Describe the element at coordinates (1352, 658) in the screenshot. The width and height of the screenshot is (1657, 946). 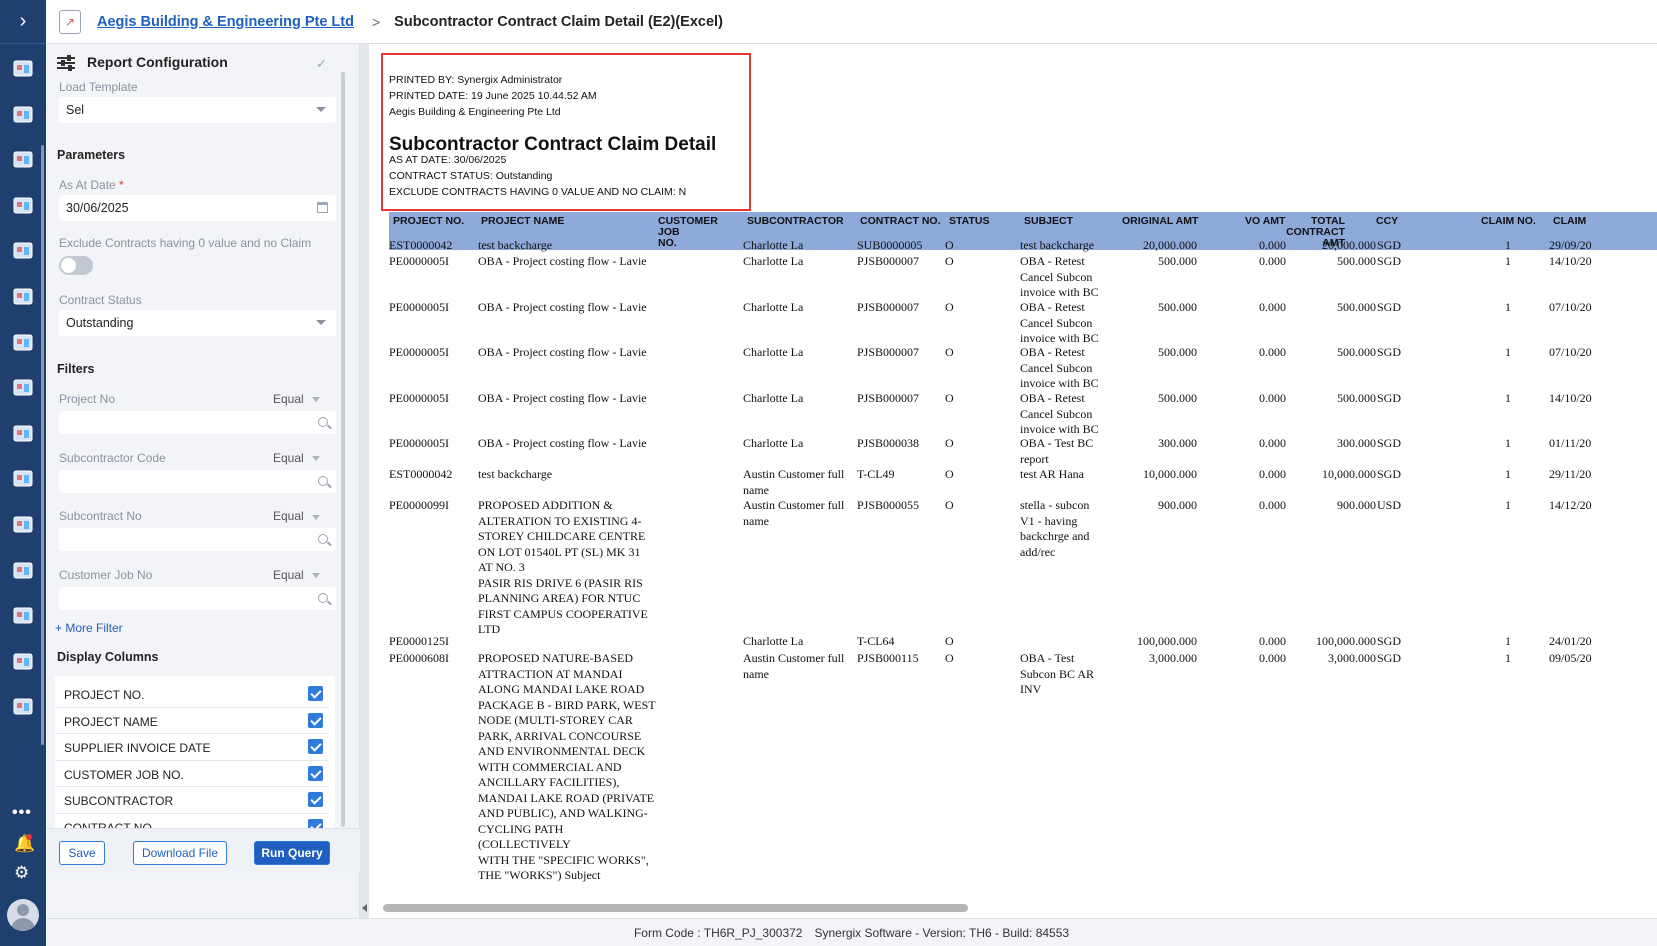
I see `cell-total: 3,000.000` at that location.